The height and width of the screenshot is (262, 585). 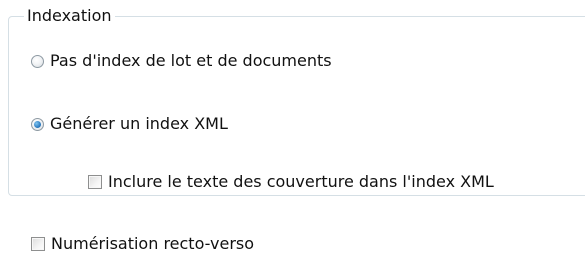 I want to click on radio-button-selected, so click(x=37, y=124).